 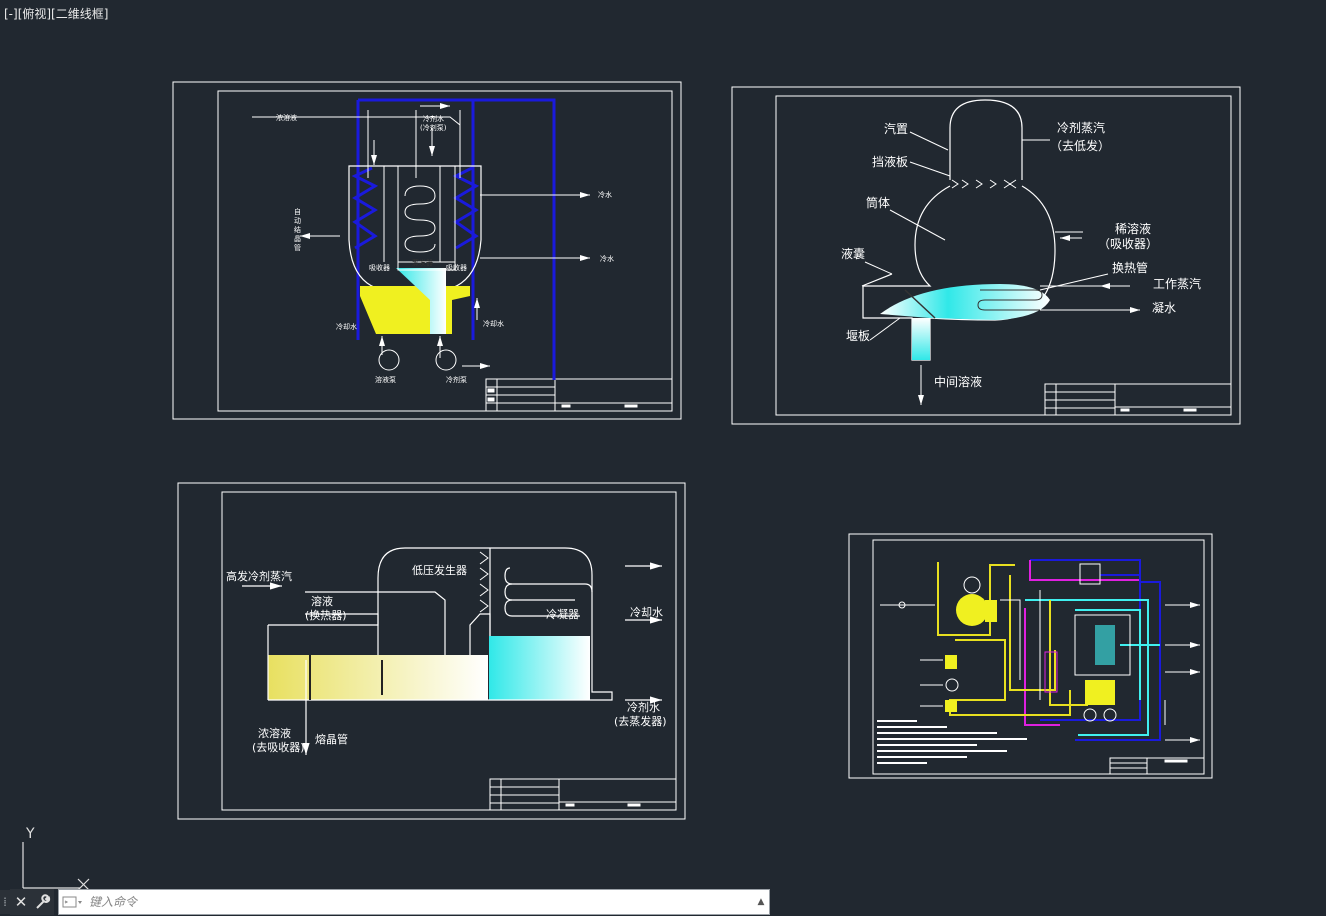 I want to click on d1-label-auto-2: 动, so click(x=297, y=220).